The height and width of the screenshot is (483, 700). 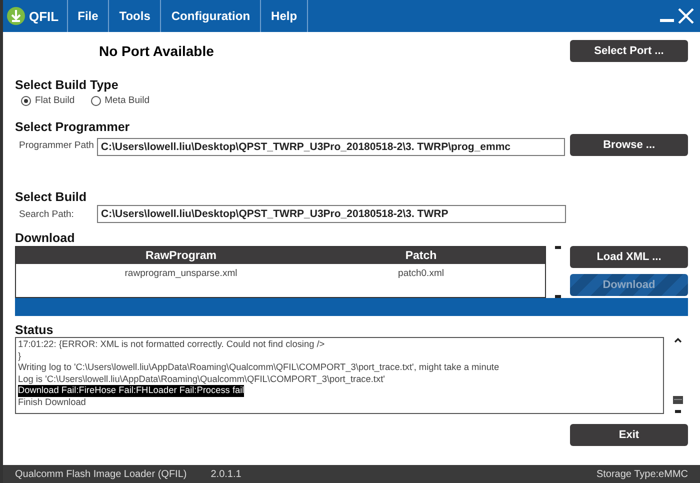 What do you see at coordinates (45, 238) in the screenshot?
I see `section-heading: Download` at bounding box center [45, 238].